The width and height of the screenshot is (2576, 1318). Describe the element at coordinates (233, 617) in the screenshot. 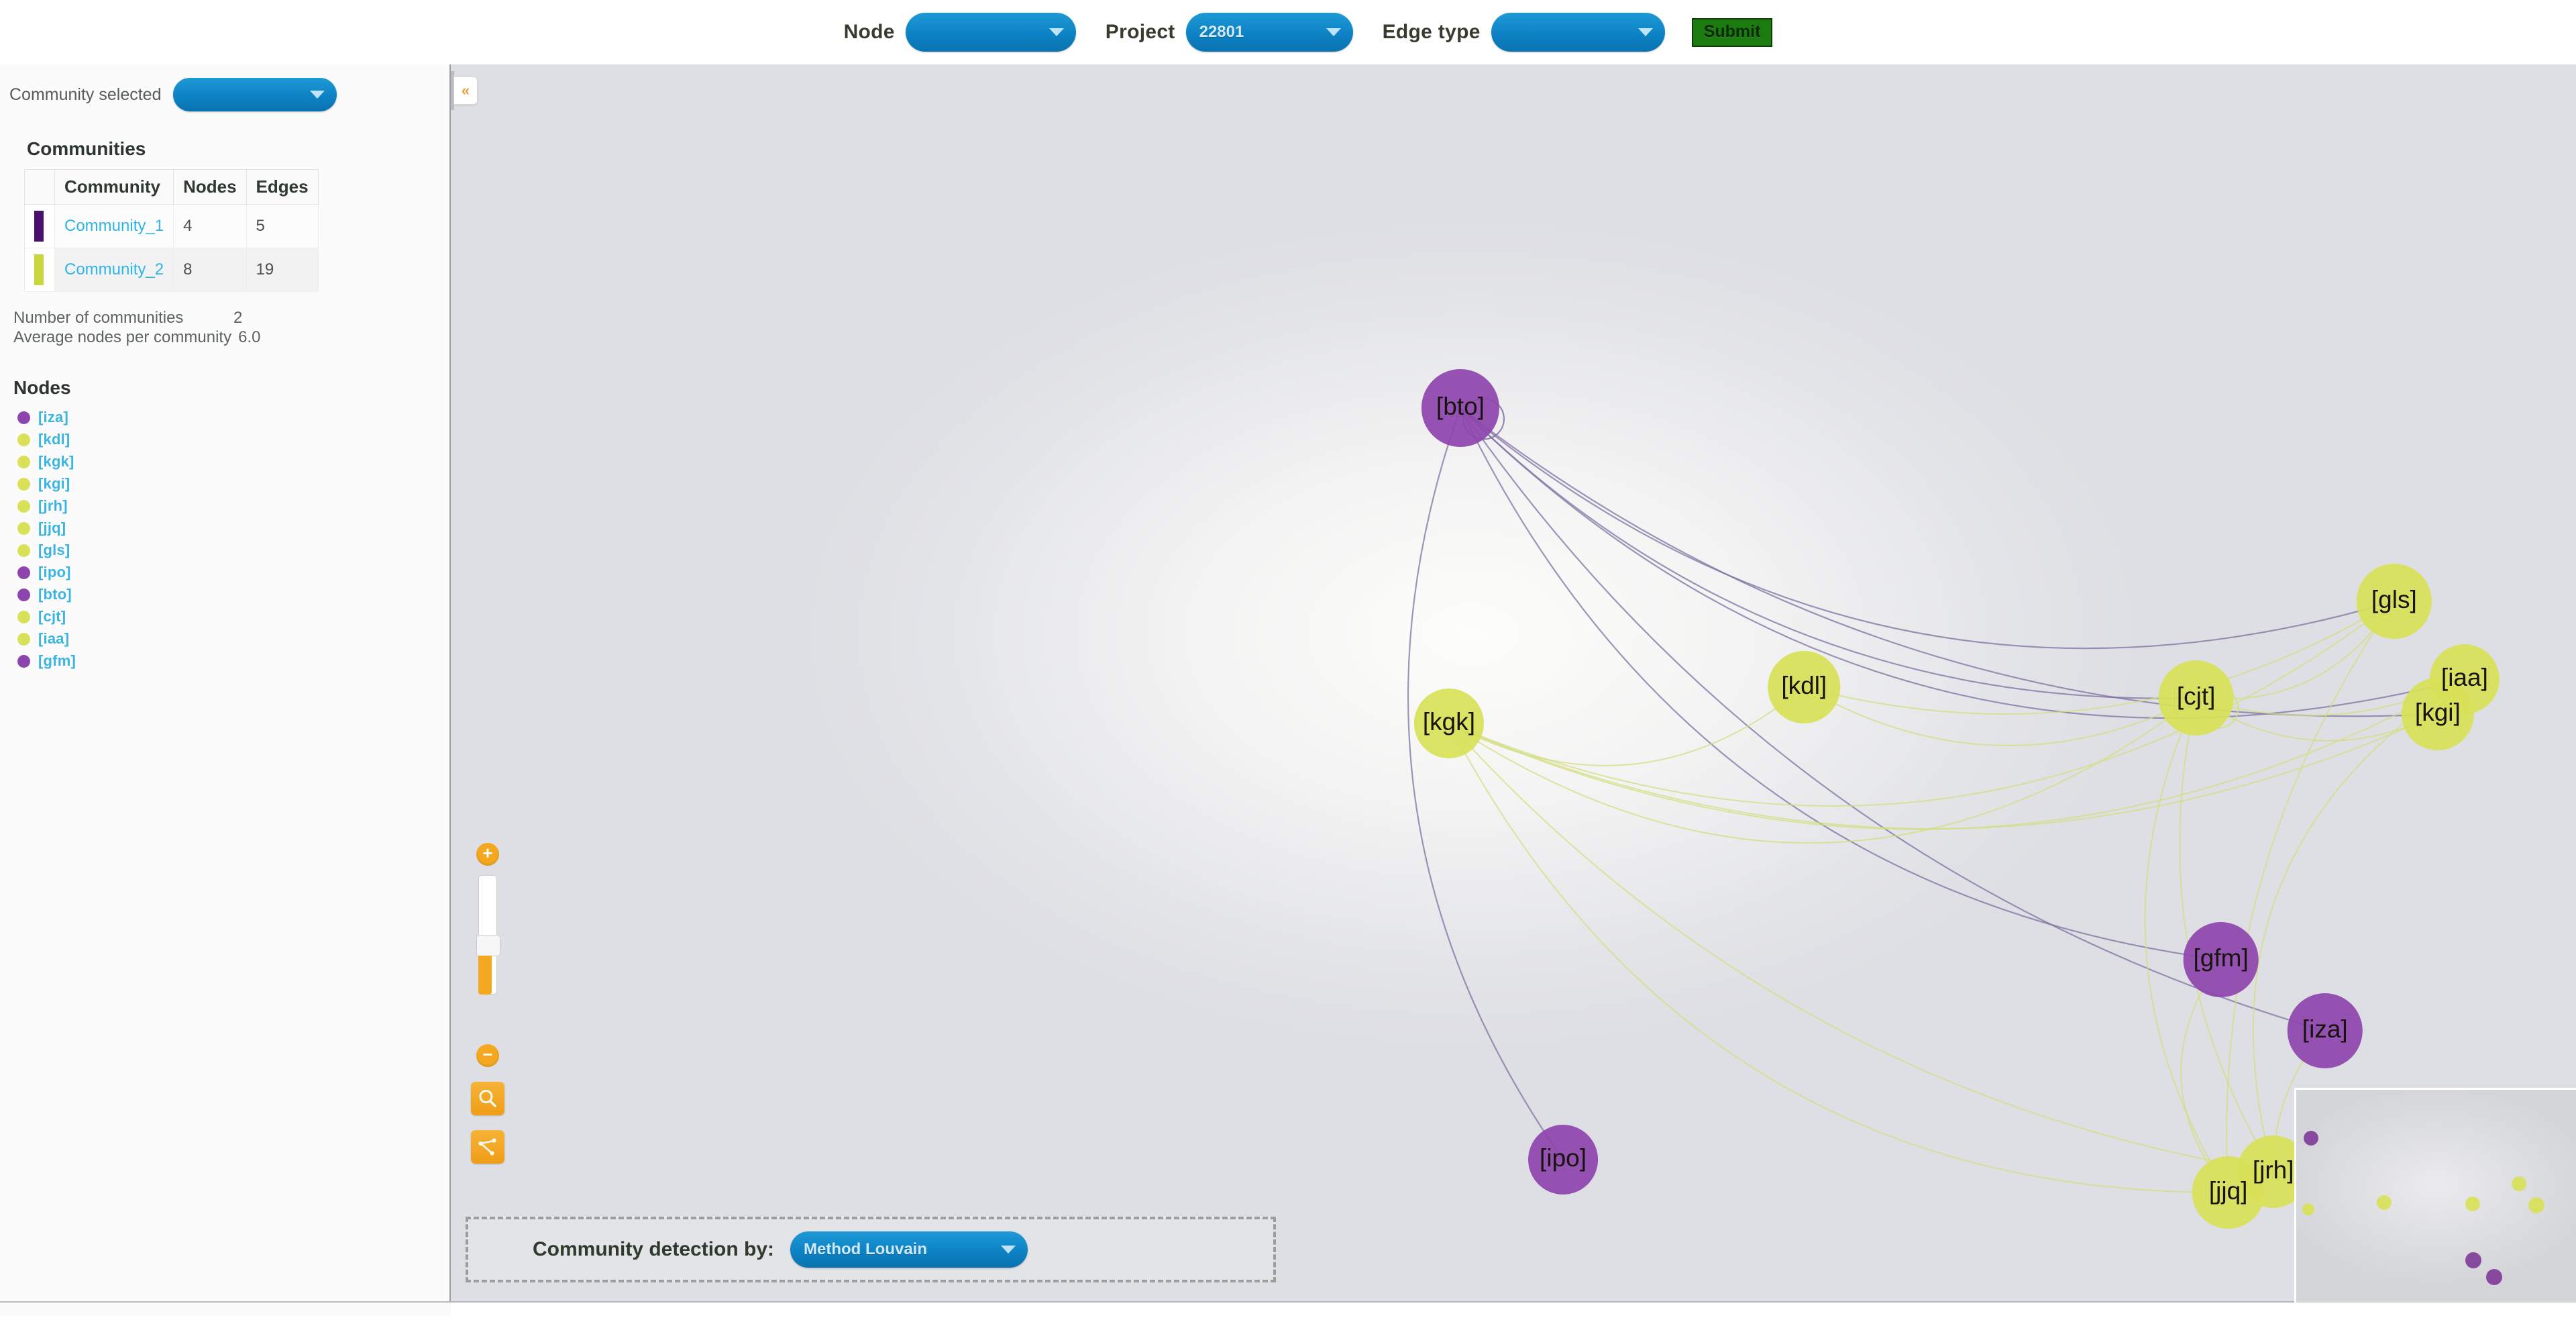

I see `list-item: [cjt]` at that location.